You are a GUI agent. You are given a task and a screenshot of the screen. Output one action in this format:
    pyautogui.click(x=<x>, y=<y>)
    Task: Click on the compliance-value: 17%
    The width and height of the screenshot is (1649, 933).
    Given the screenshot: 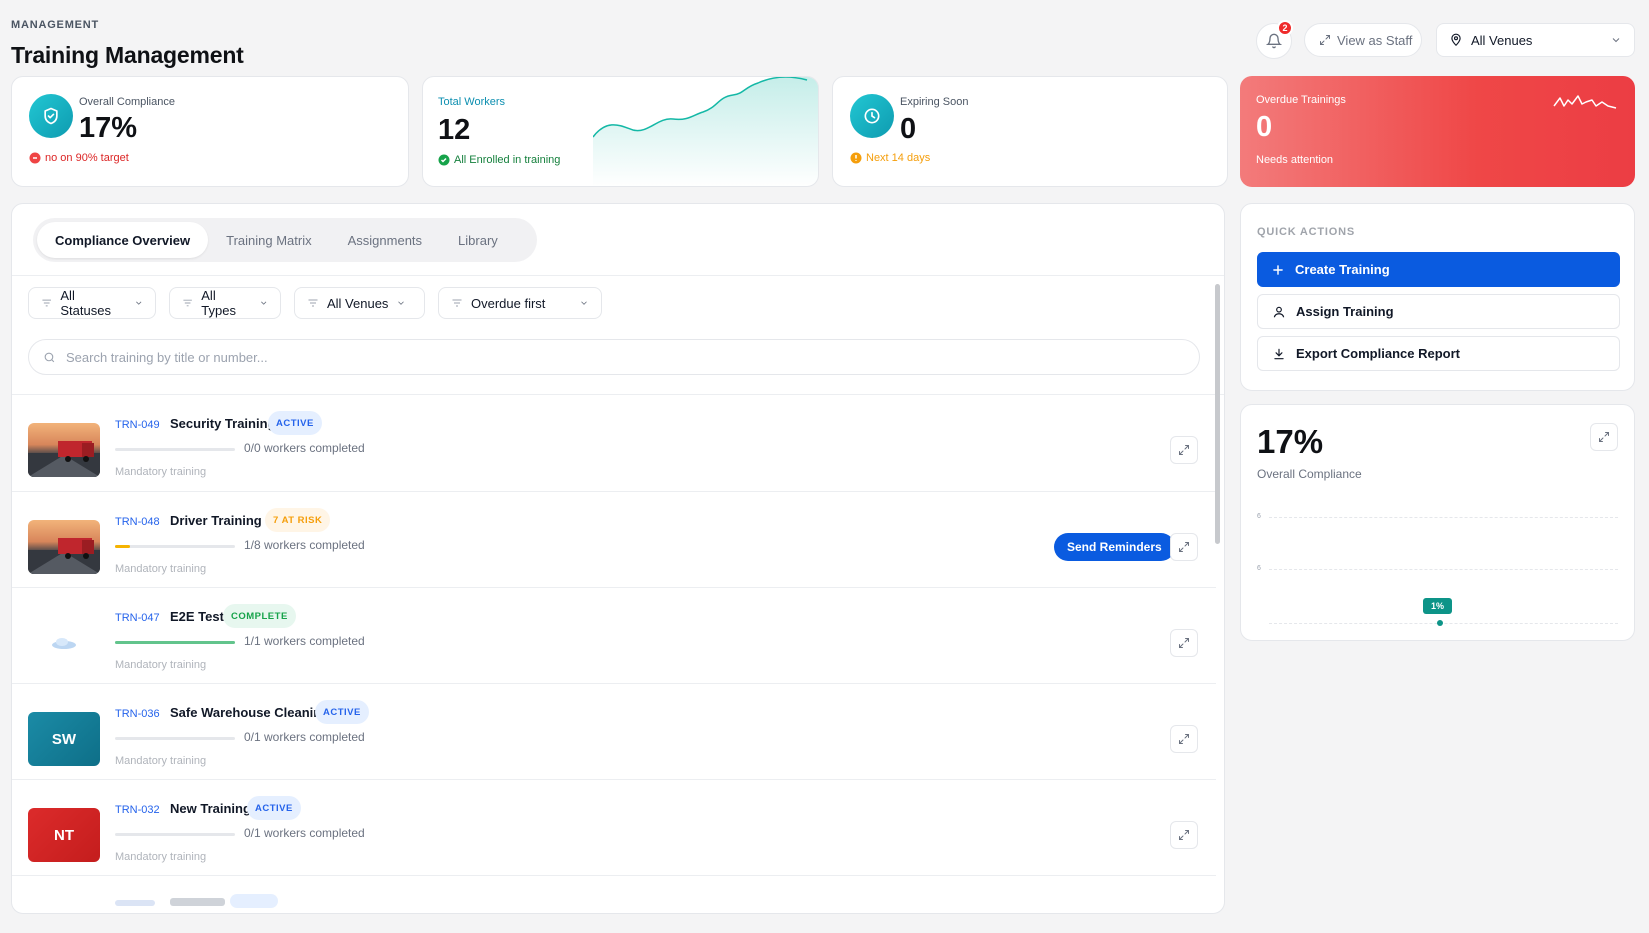 What is the action you would take?
    pyautogui.click(x=1290, y=441)
    